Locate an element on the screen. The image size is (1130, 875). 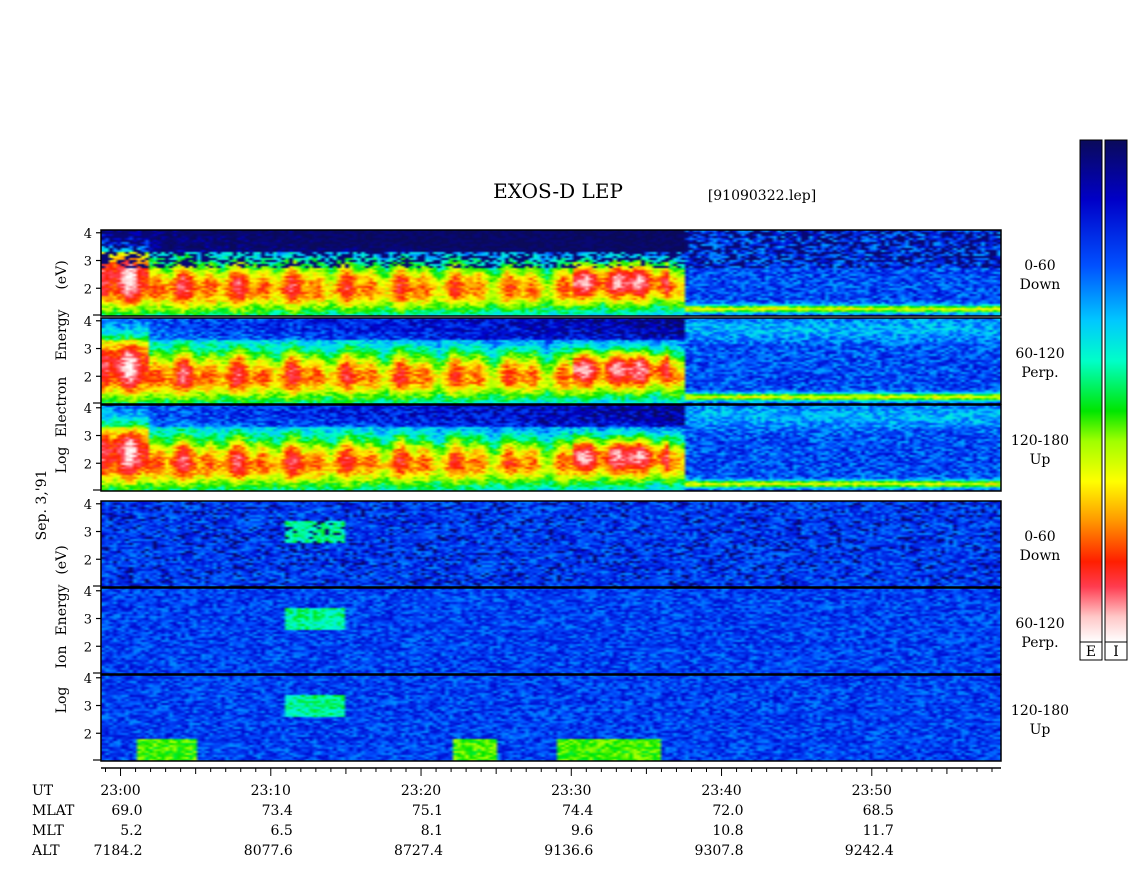
date-label: Sep. 3,'91 is located at coordinates (42, 505).